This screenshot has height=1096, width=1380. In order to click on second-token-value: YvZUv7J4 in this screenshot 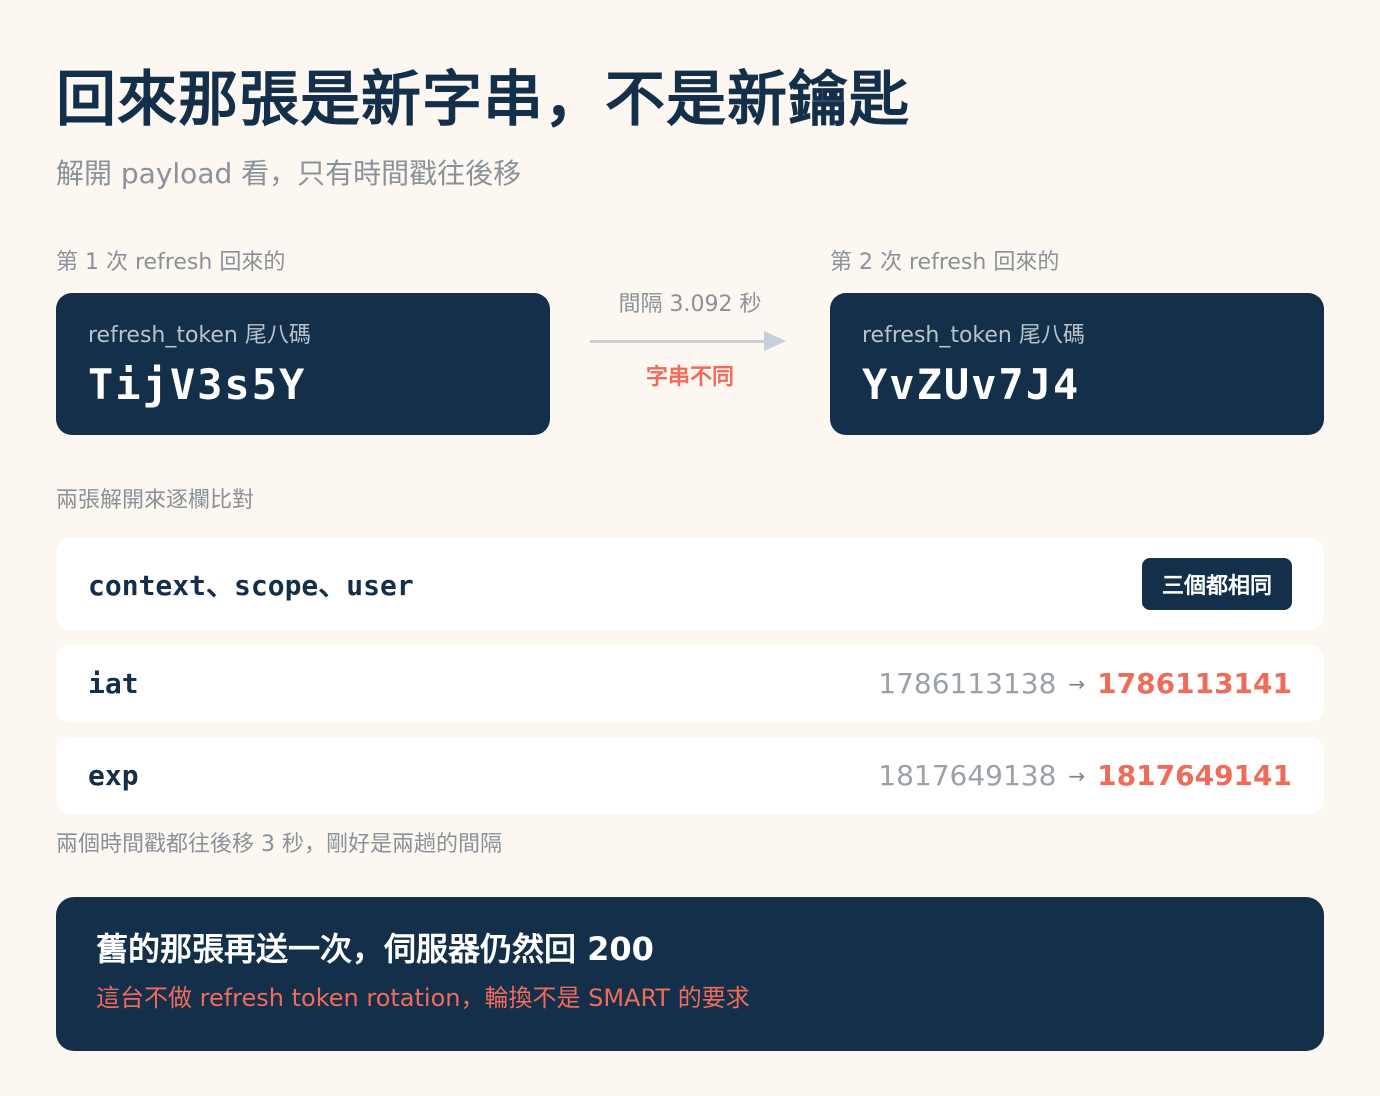, I will do `click(971, 384)`.